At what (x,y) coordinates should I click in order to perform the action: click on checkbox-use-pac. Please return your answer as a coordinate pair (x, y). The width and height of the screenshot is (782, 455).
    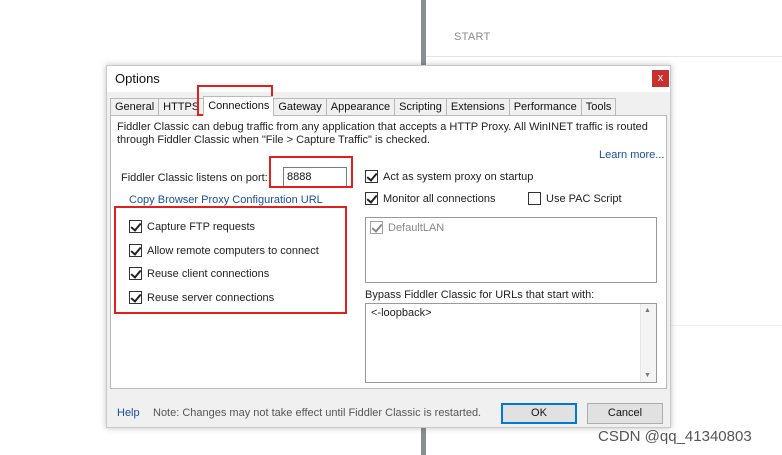
    Looking at the image, I should click on (534, 198).